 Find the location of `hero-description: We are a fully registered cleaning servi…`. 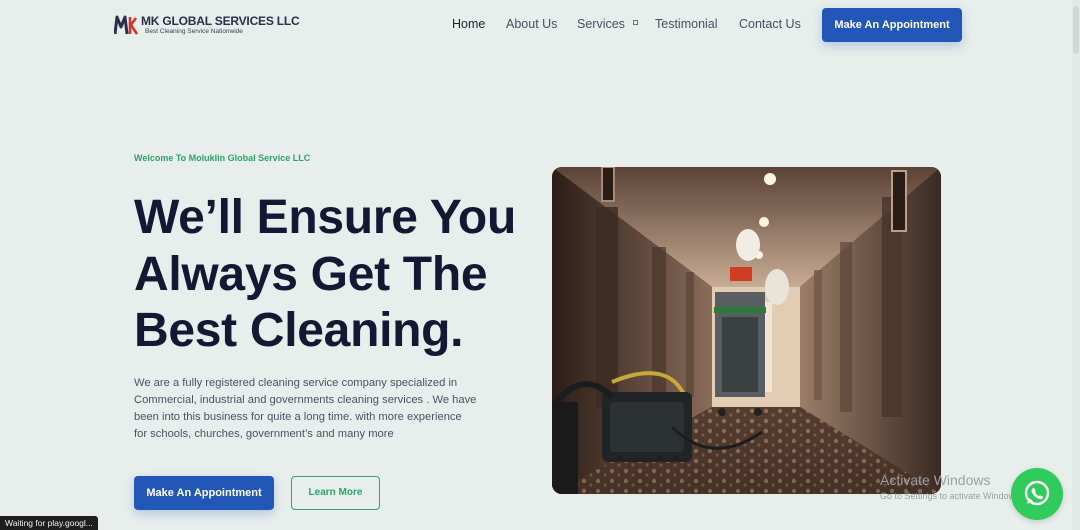

hero-description: We are a fully registered cleaning servi… is located at coordinates (324, 409).